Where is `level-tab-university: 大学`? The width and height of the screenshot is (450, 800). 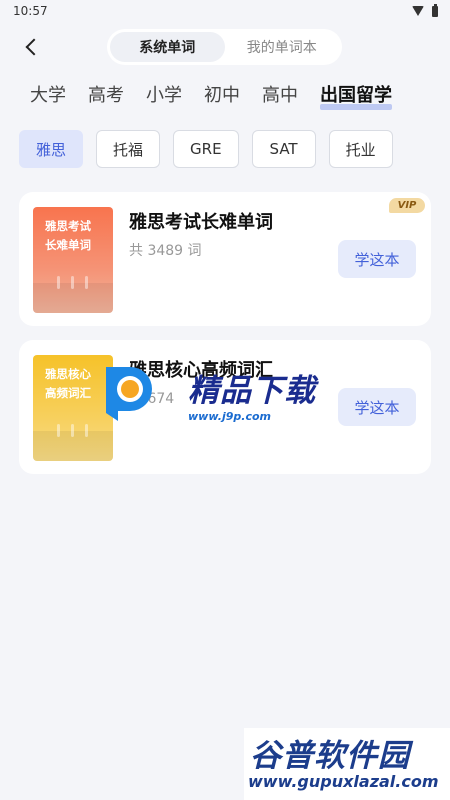
level-tab-university: 大学 is located at coordinates (48, 97).